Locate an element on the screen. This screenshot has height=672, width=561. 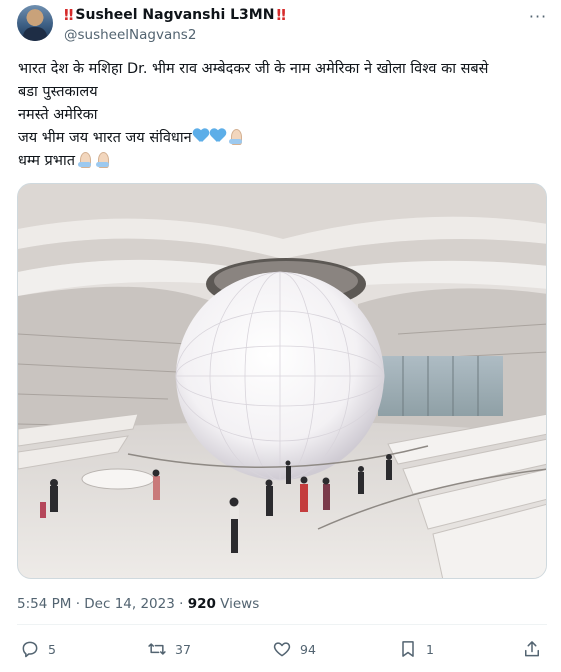
tweet-line: नमस्ते अमेरिका is located at coordinates (58, 115).